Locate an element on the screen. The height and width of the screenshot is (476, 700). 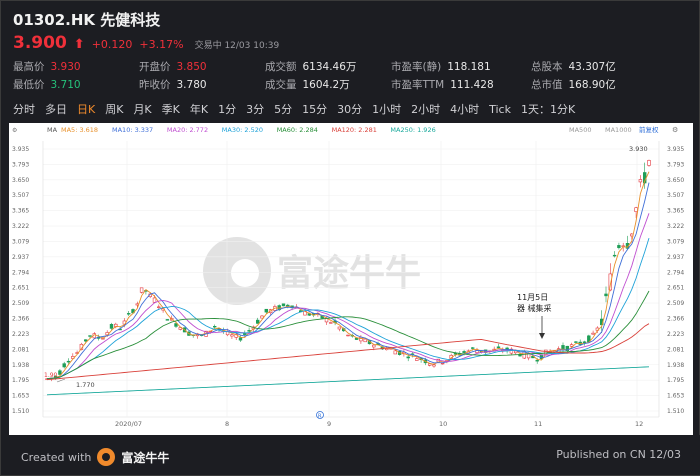
created-with: Created with 富途牛牛 is located at coordinates (95, 457).